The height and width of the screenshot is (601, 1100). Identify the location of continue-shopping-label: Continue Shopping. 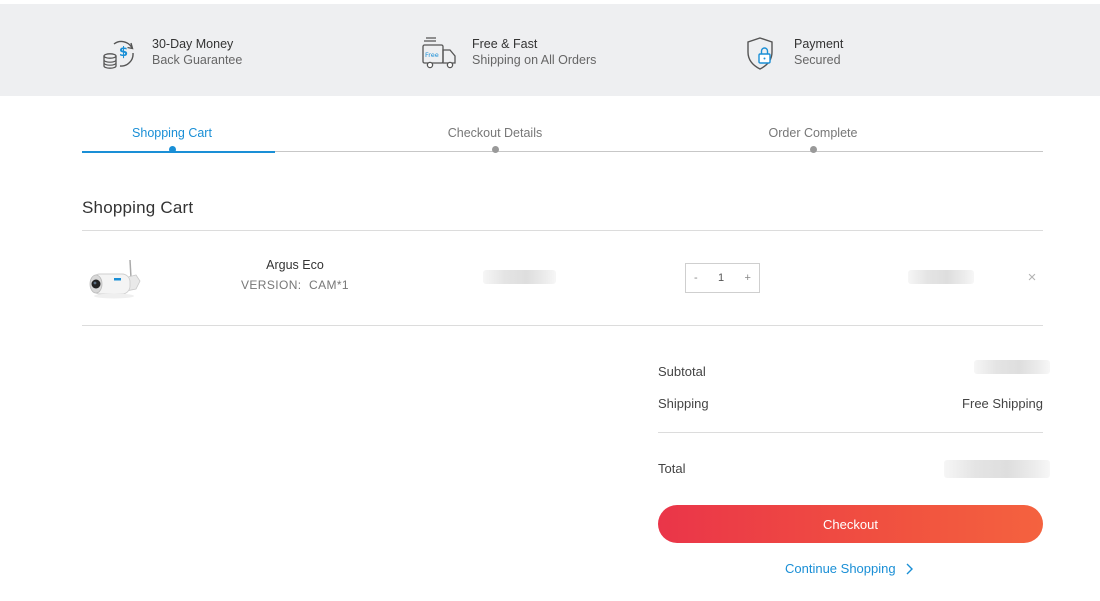
(840, 568).